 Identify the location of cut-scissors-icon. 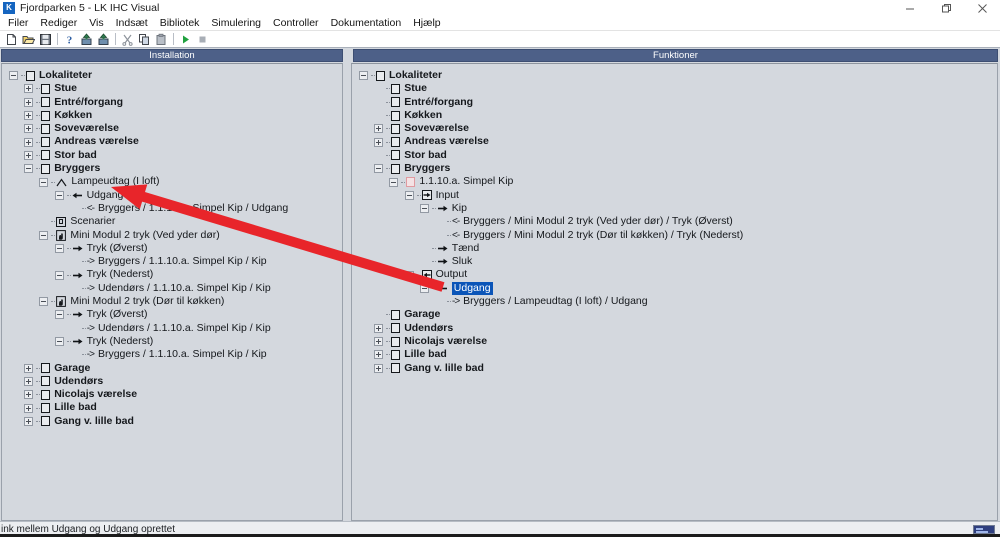
(127, 39).